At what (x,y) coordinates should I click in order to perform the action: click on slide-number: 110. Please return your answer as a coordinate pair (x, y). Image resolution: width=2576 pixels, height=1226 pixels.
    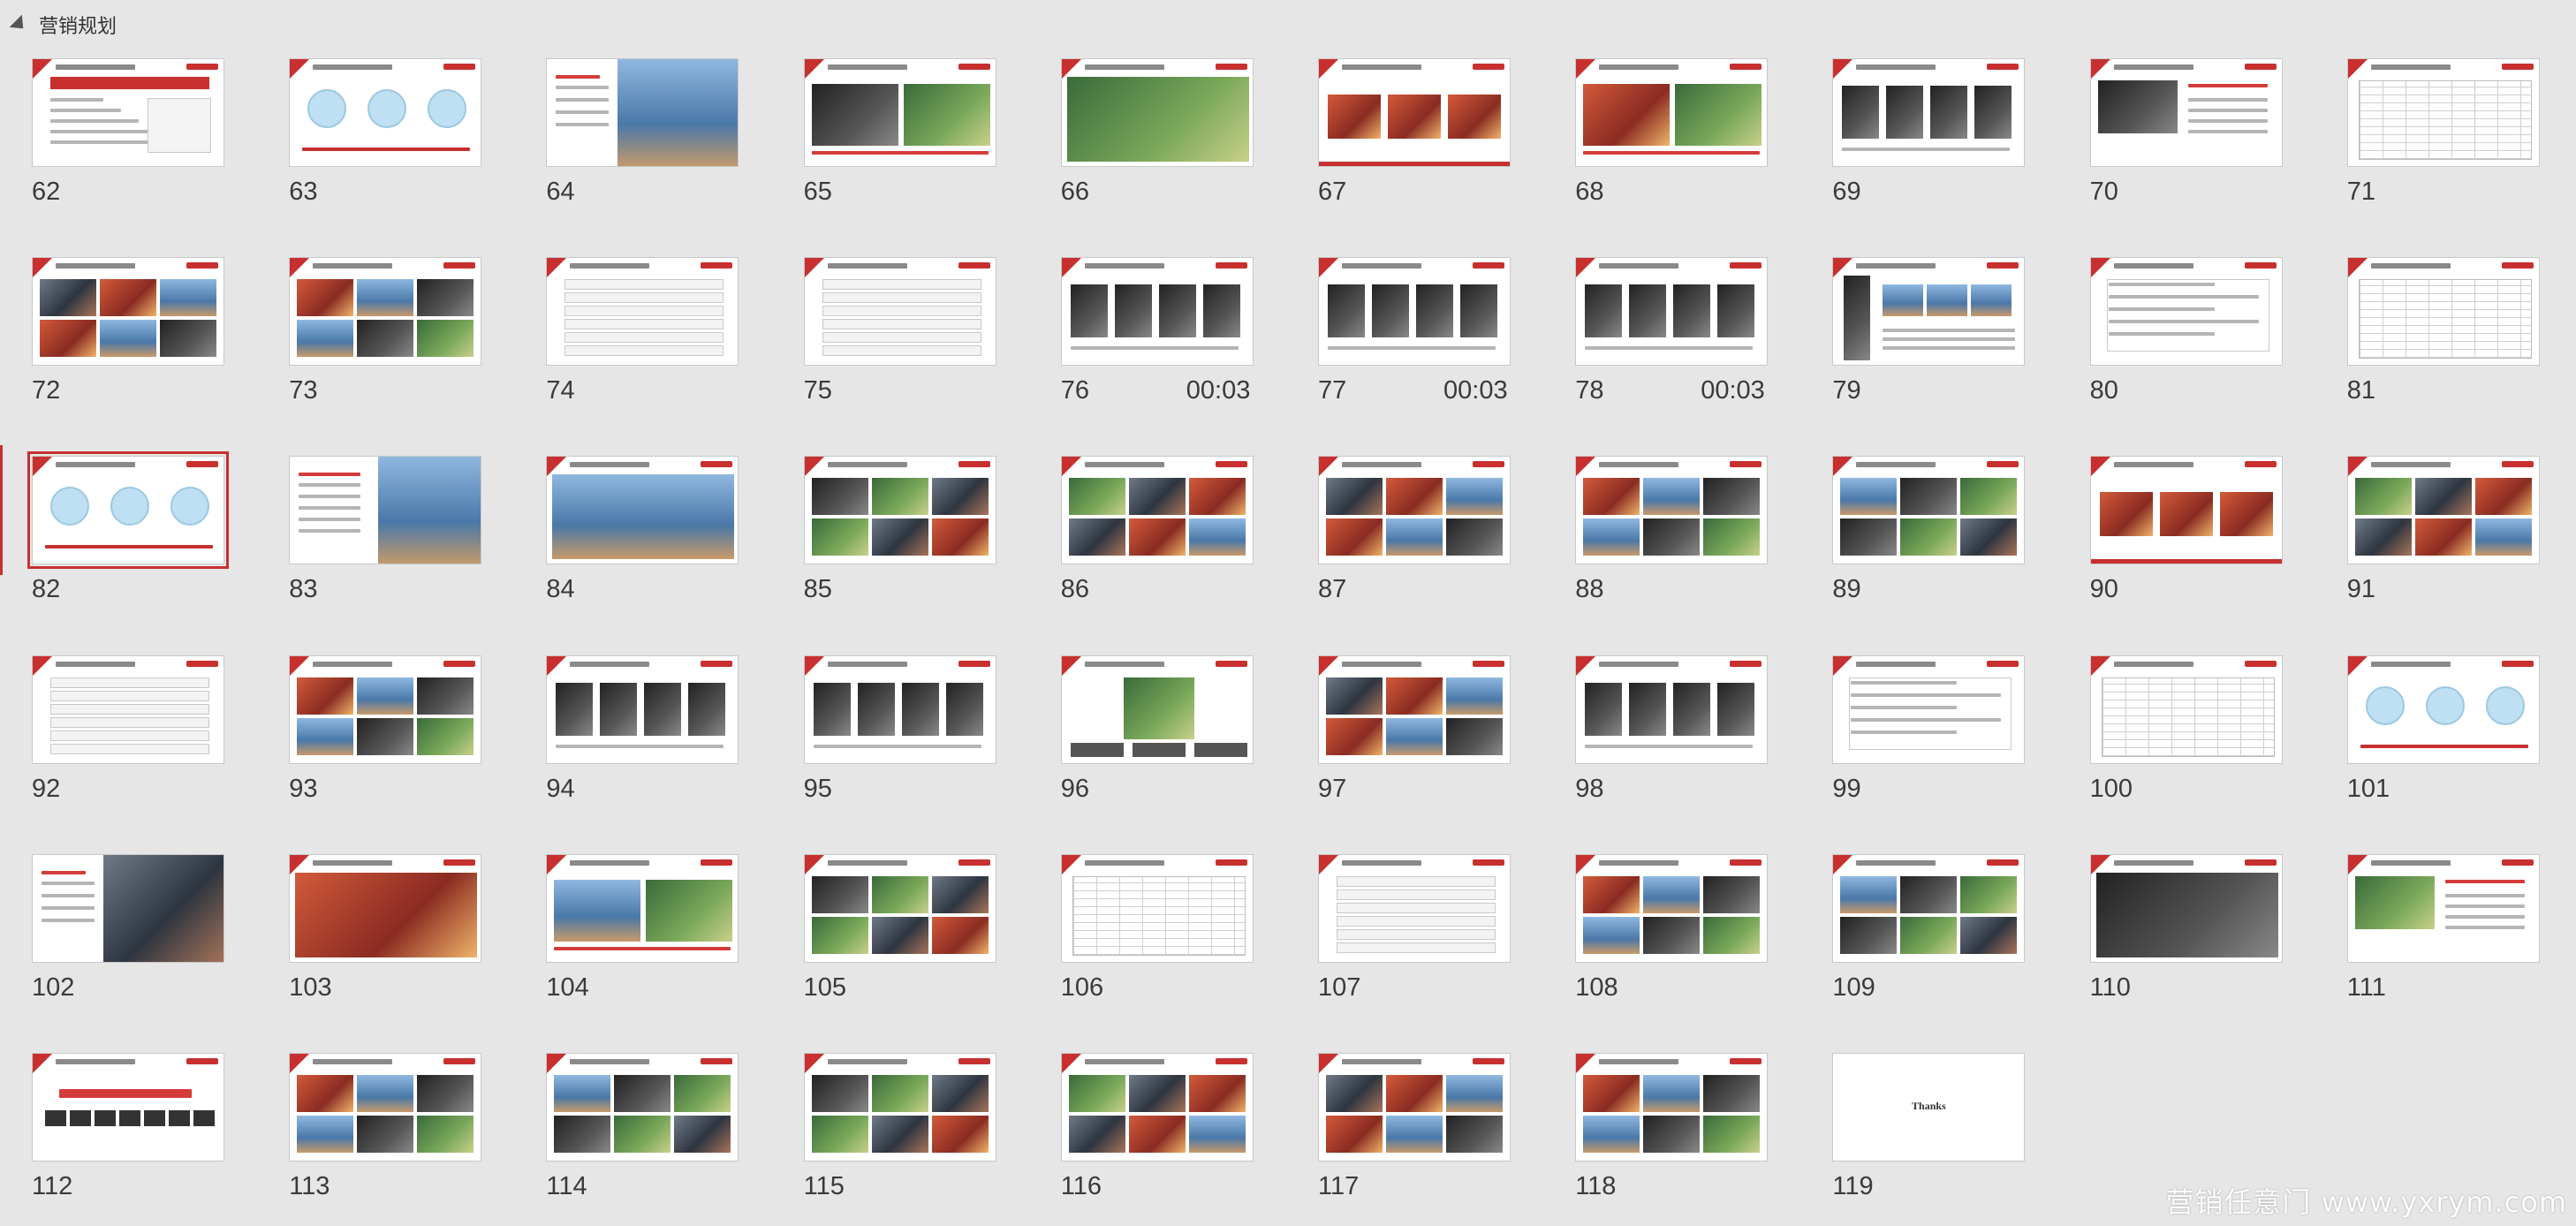
    Looking at the image, I should click on (2110, 987).